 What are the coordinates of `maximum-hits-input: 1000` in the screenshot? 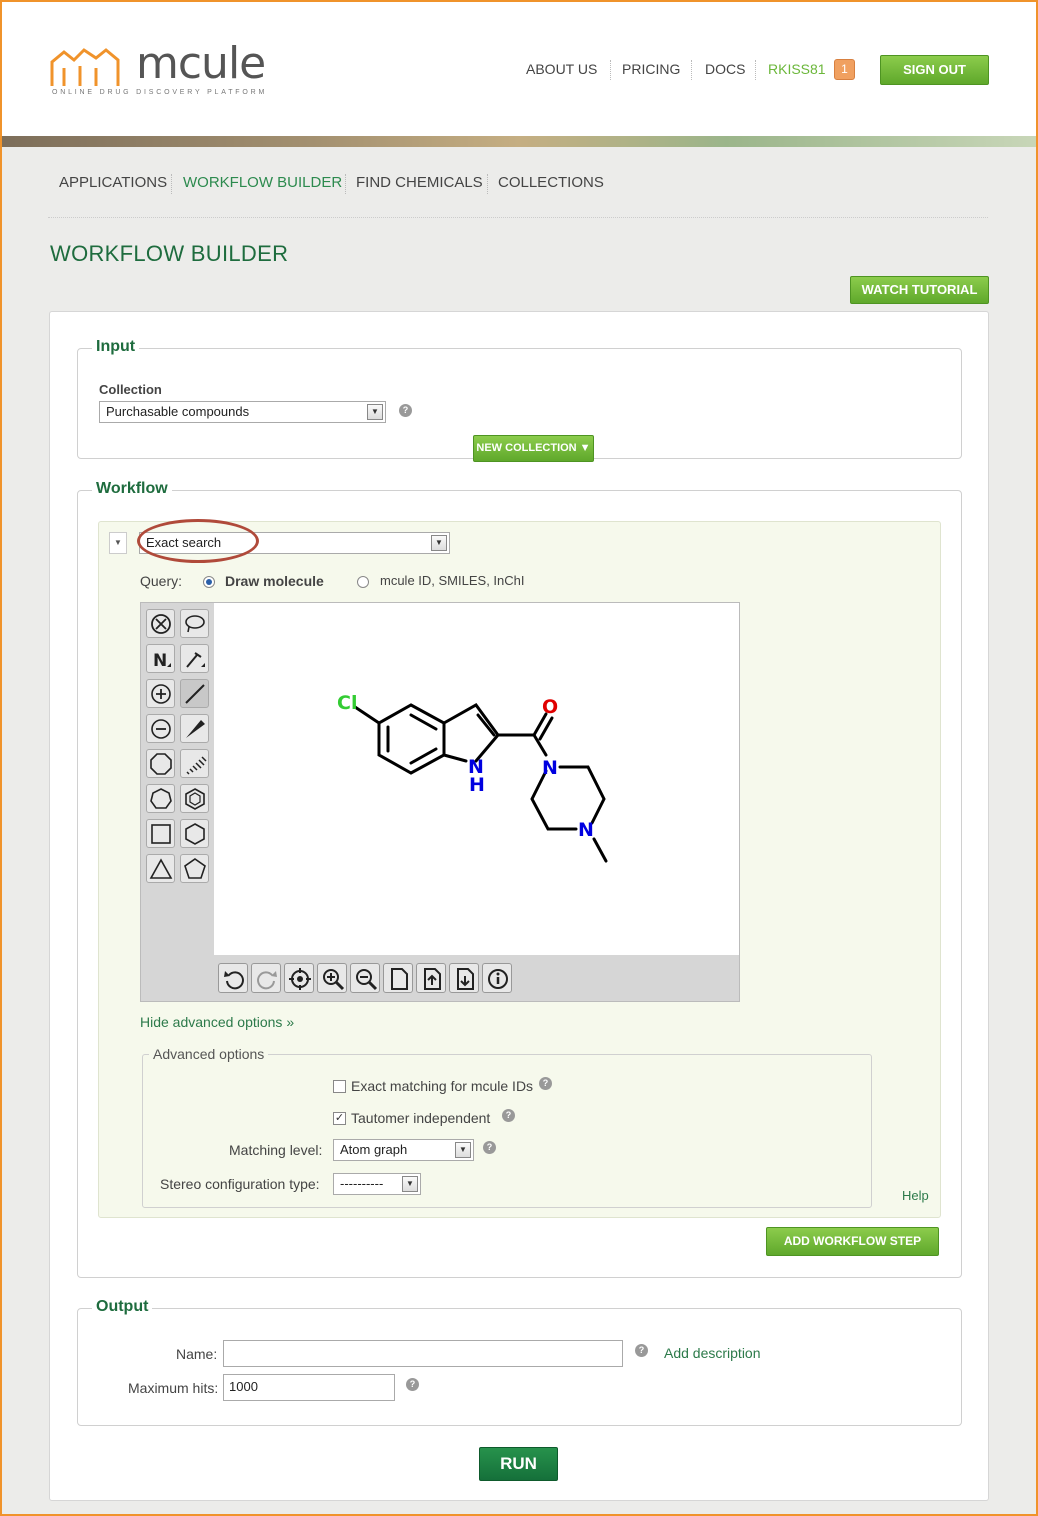 It's located at (309, 1387).